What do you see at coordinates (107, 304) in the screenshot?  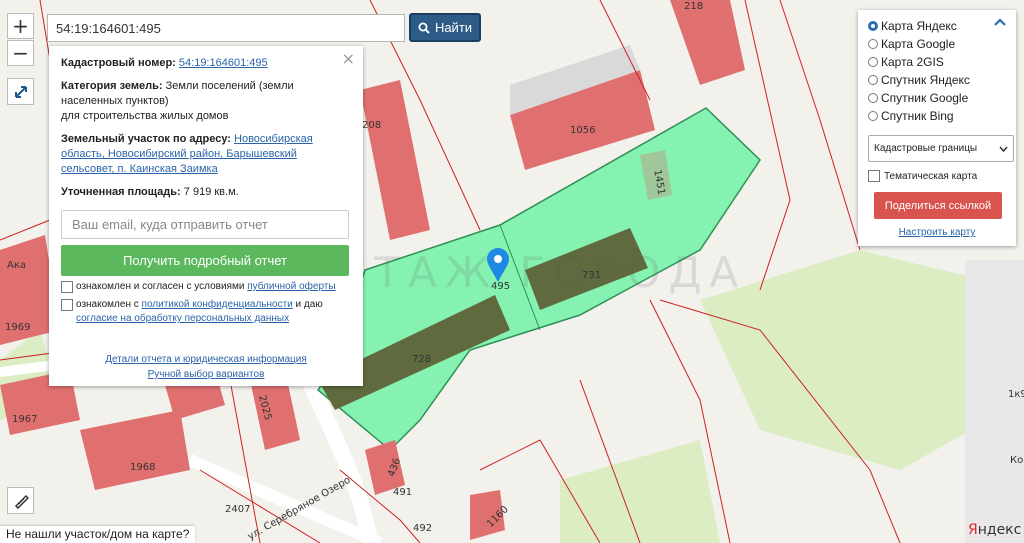 I see `consent-privacy-text: ознакомлен с` at bounding box center [107, 304].